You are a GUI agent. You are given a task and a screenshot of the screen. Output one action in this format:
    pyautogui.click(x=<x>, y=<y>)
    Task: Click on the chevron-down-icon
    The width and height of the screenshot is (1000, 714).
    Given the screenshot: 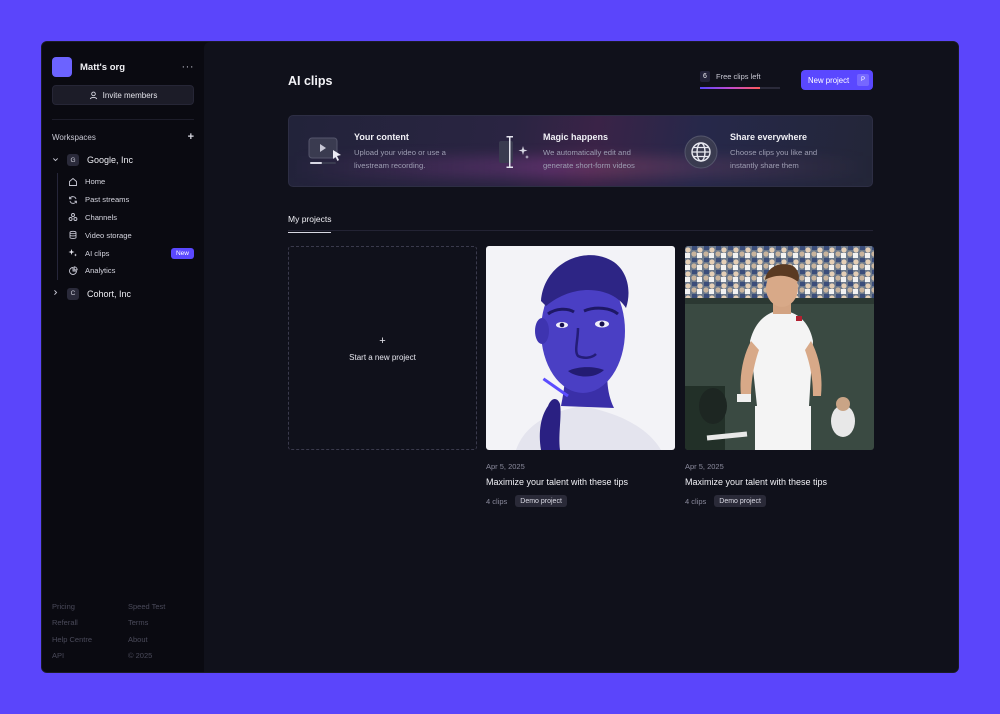 What is the action you would take?
    pyautogui.click(x=57, y=160)
    